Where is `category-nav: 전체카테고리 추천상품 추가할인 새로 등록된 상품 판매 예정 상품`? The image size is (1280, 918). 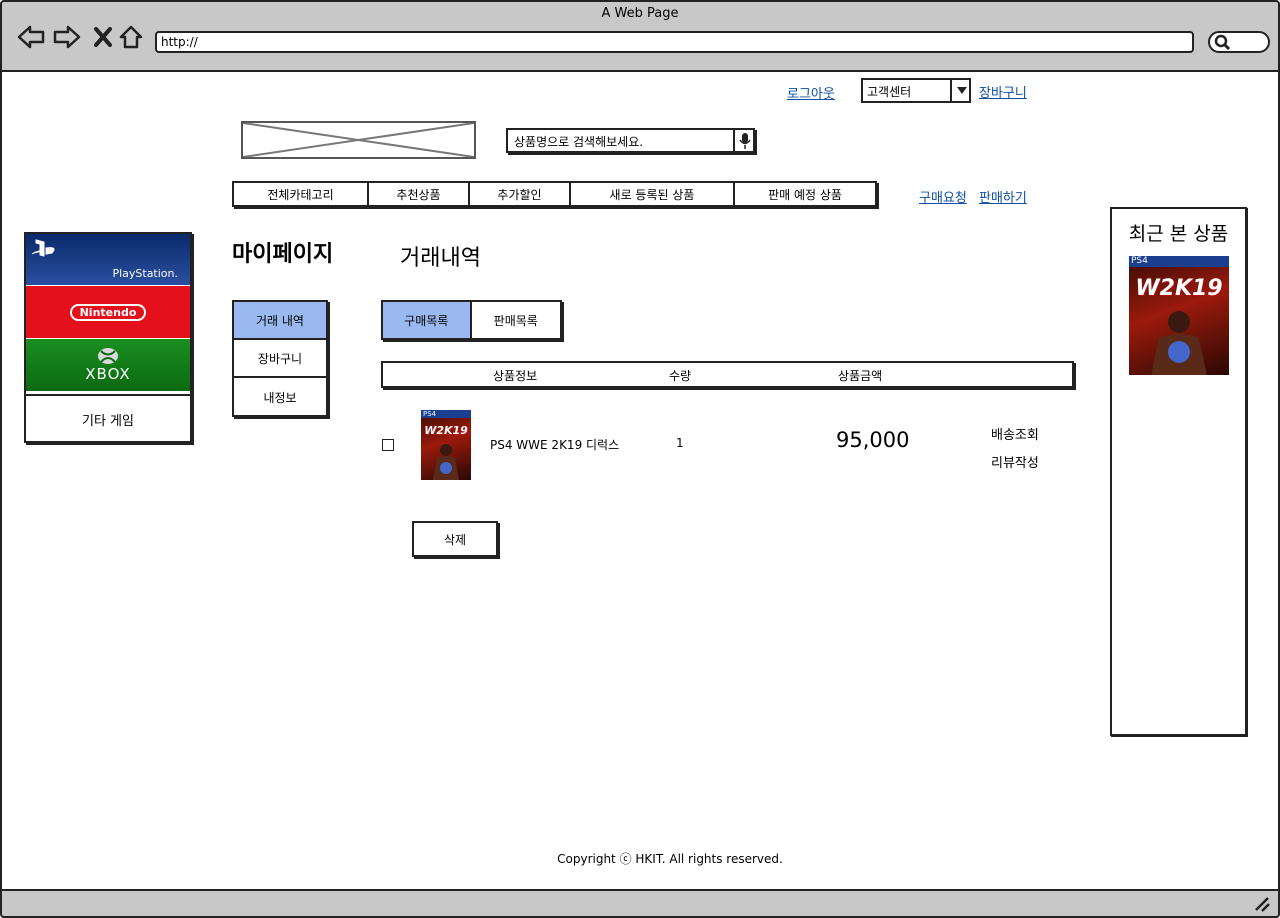
category-nav: 전체카테고리 추천상품 추가할인 새로 등록된 상품 판매 예정 상품 is located at coordinates (554, 194).